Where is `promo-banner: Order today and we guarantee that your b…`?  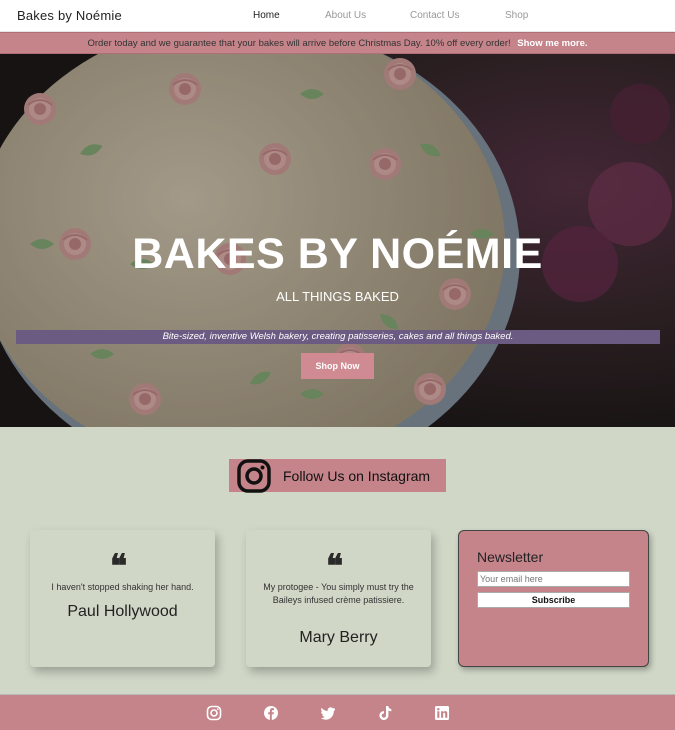 promo-banner: Order today and we guarantee that your b… is located at coordinates (337, 43).